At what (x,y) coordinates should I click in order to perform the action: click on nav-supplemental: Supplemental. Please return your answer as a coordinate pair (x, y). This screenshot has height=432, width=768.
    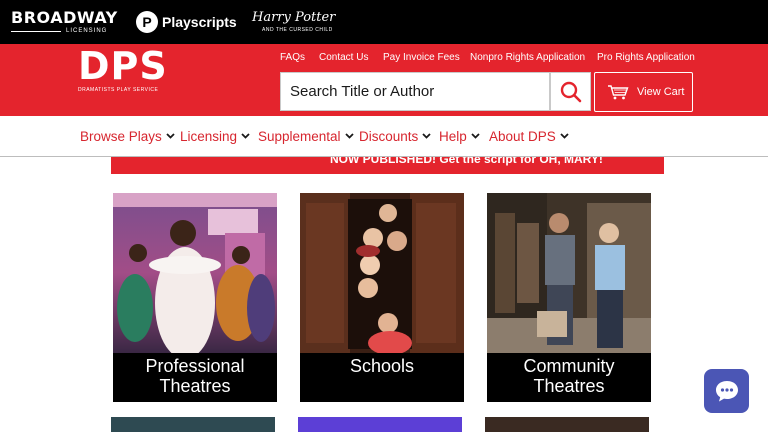
    Looking at the image, I should click on (306, 136).